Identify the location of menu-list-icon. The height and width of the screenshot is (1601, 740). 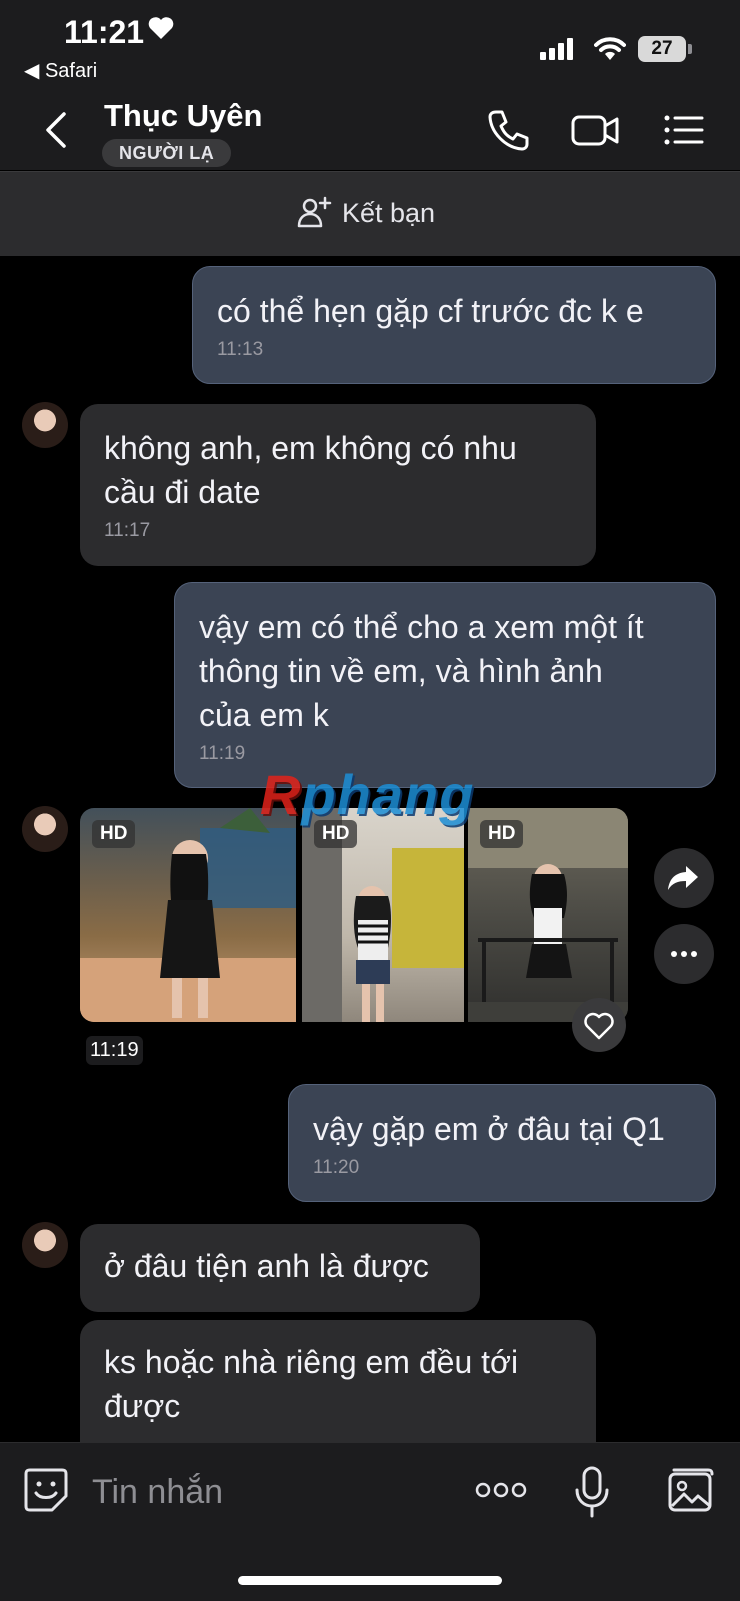
(684, 130).